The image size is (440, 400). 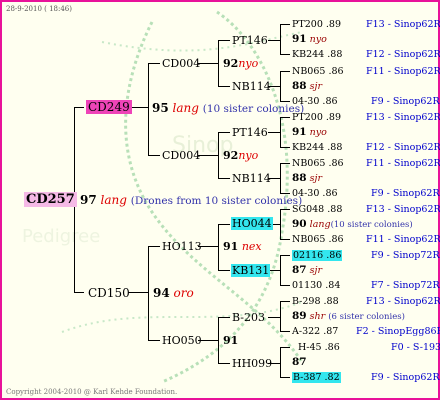 What do you see at coordinates (315, 193) in the screenshot?
I see `row-11: 04-30 .86` at bounding box center [315, 193].